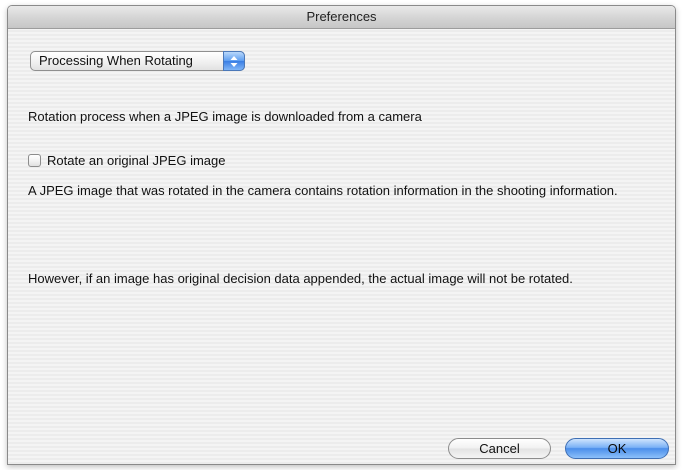  I want to click on title-bar: Preferences, so click(341, 17).